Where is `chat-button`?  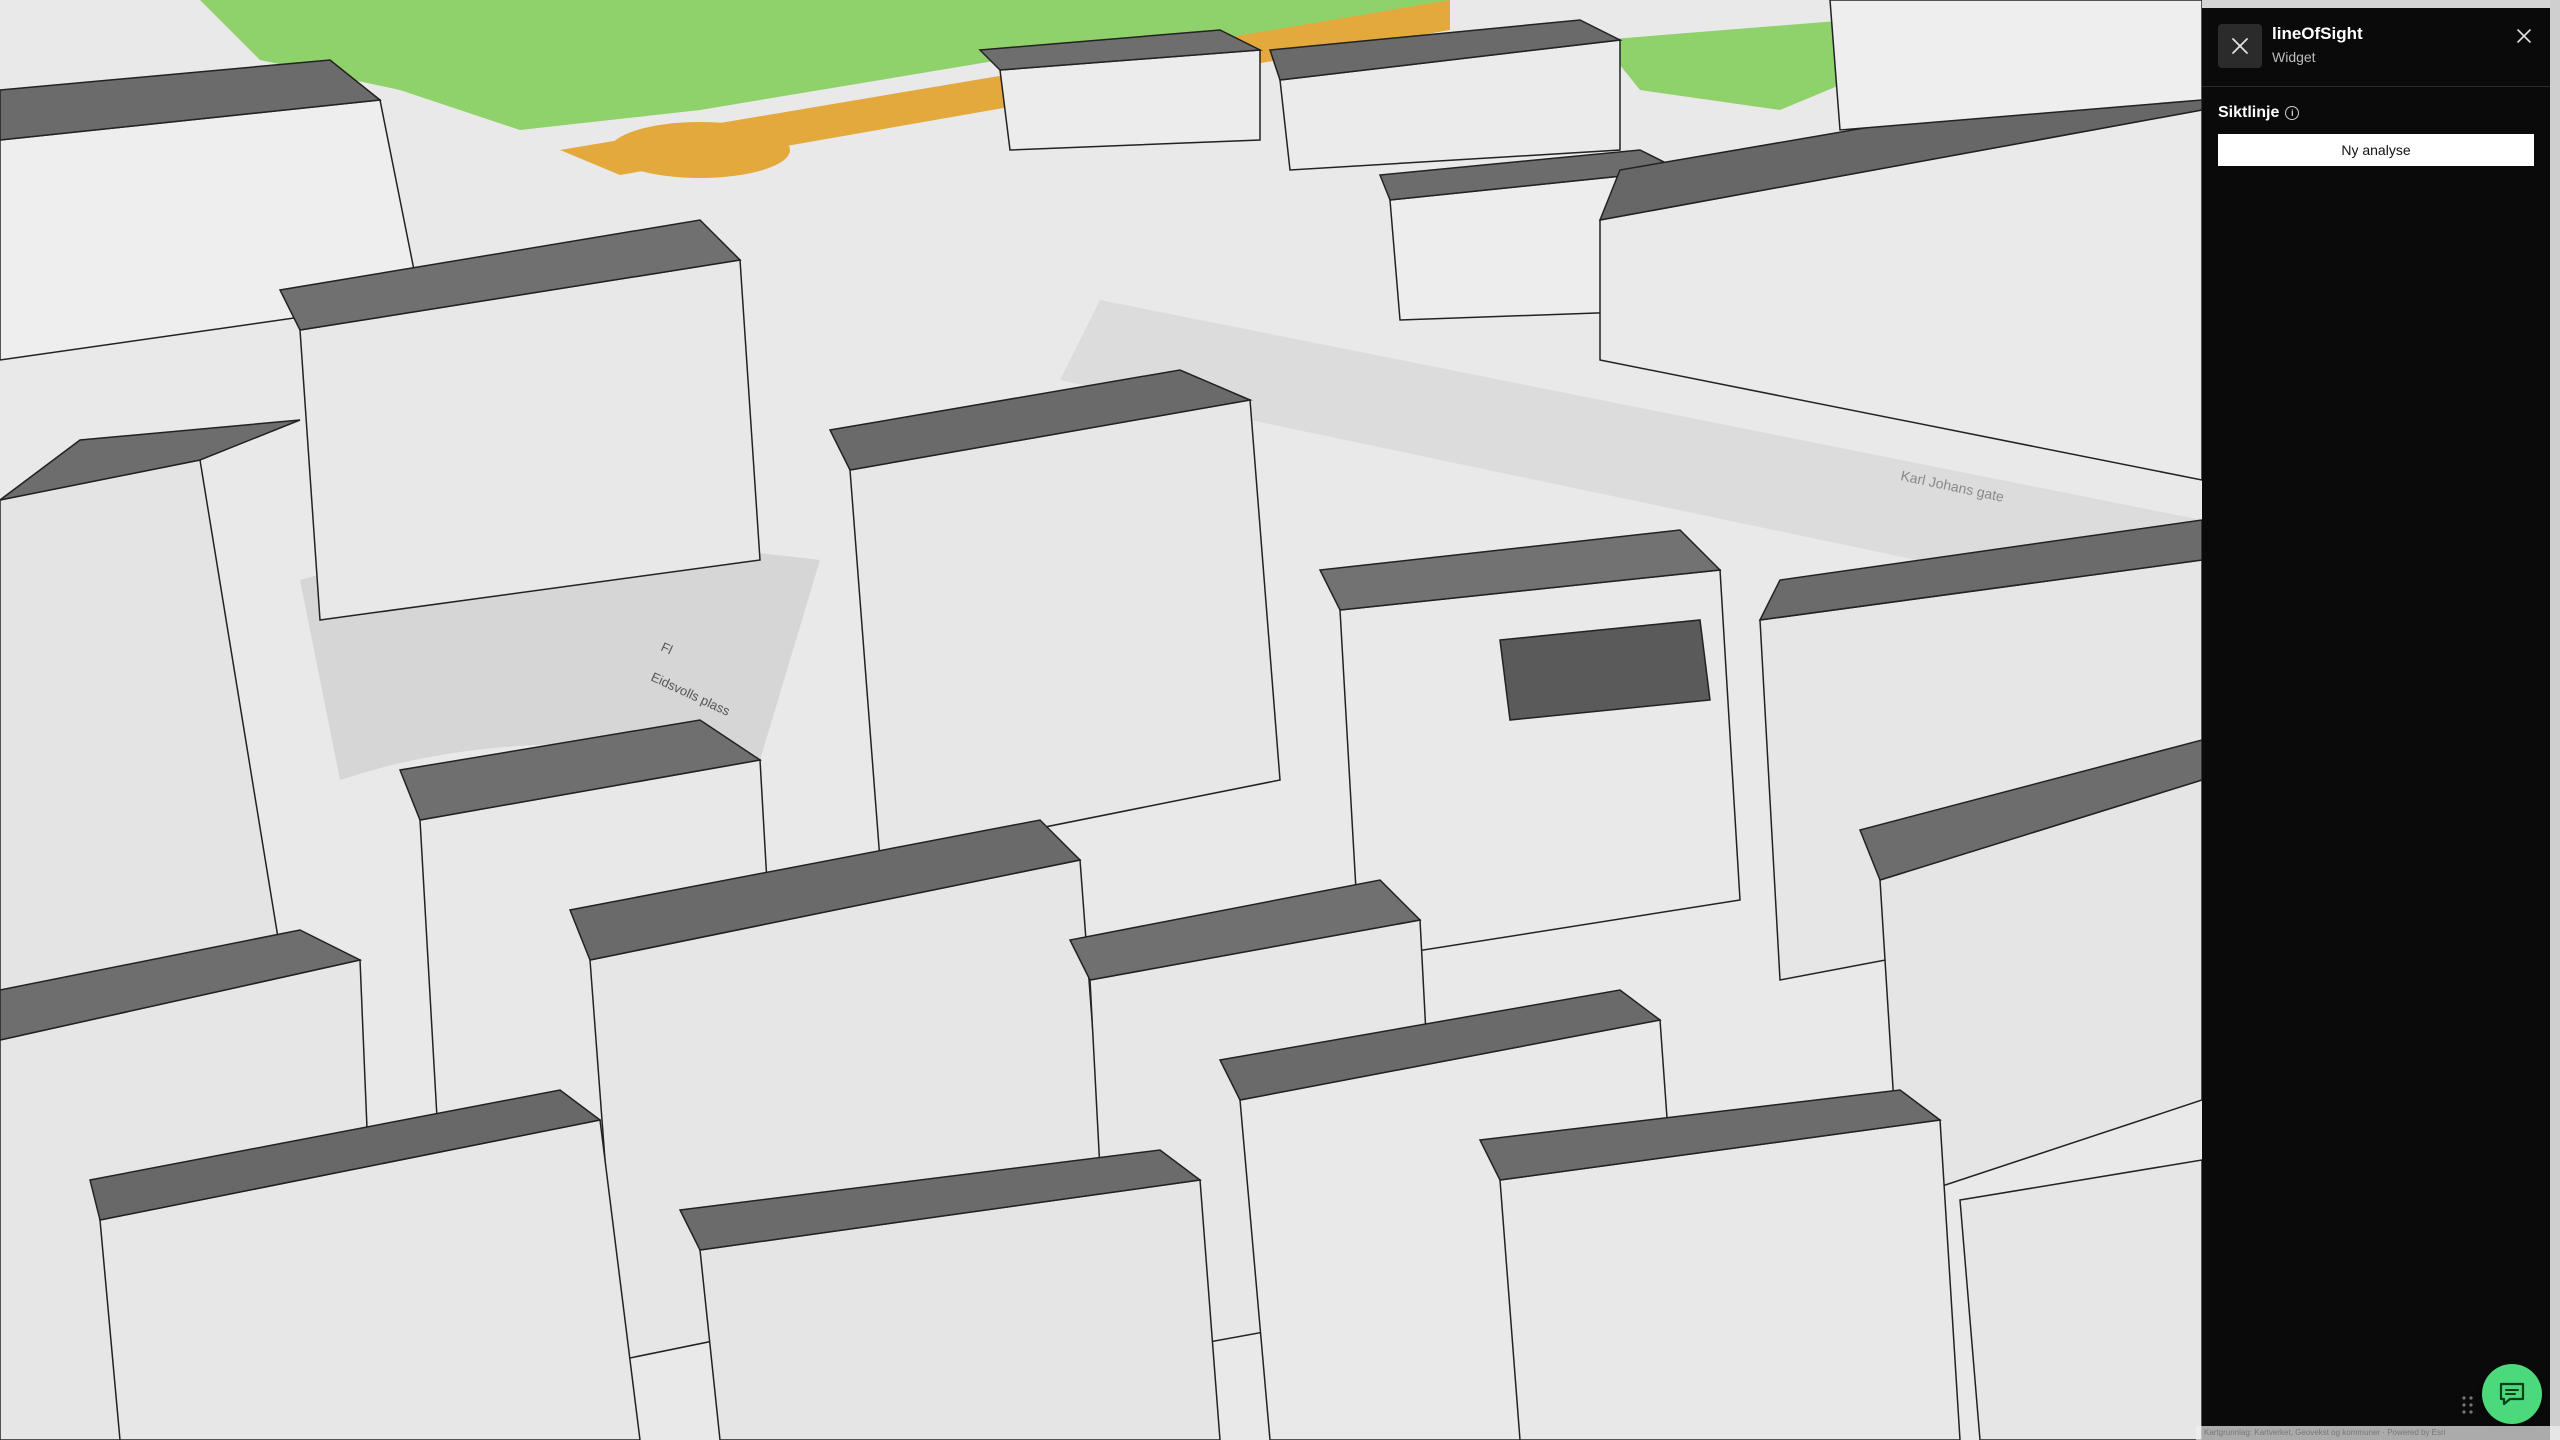
chat-button is located at coordinates (2512, 1394).